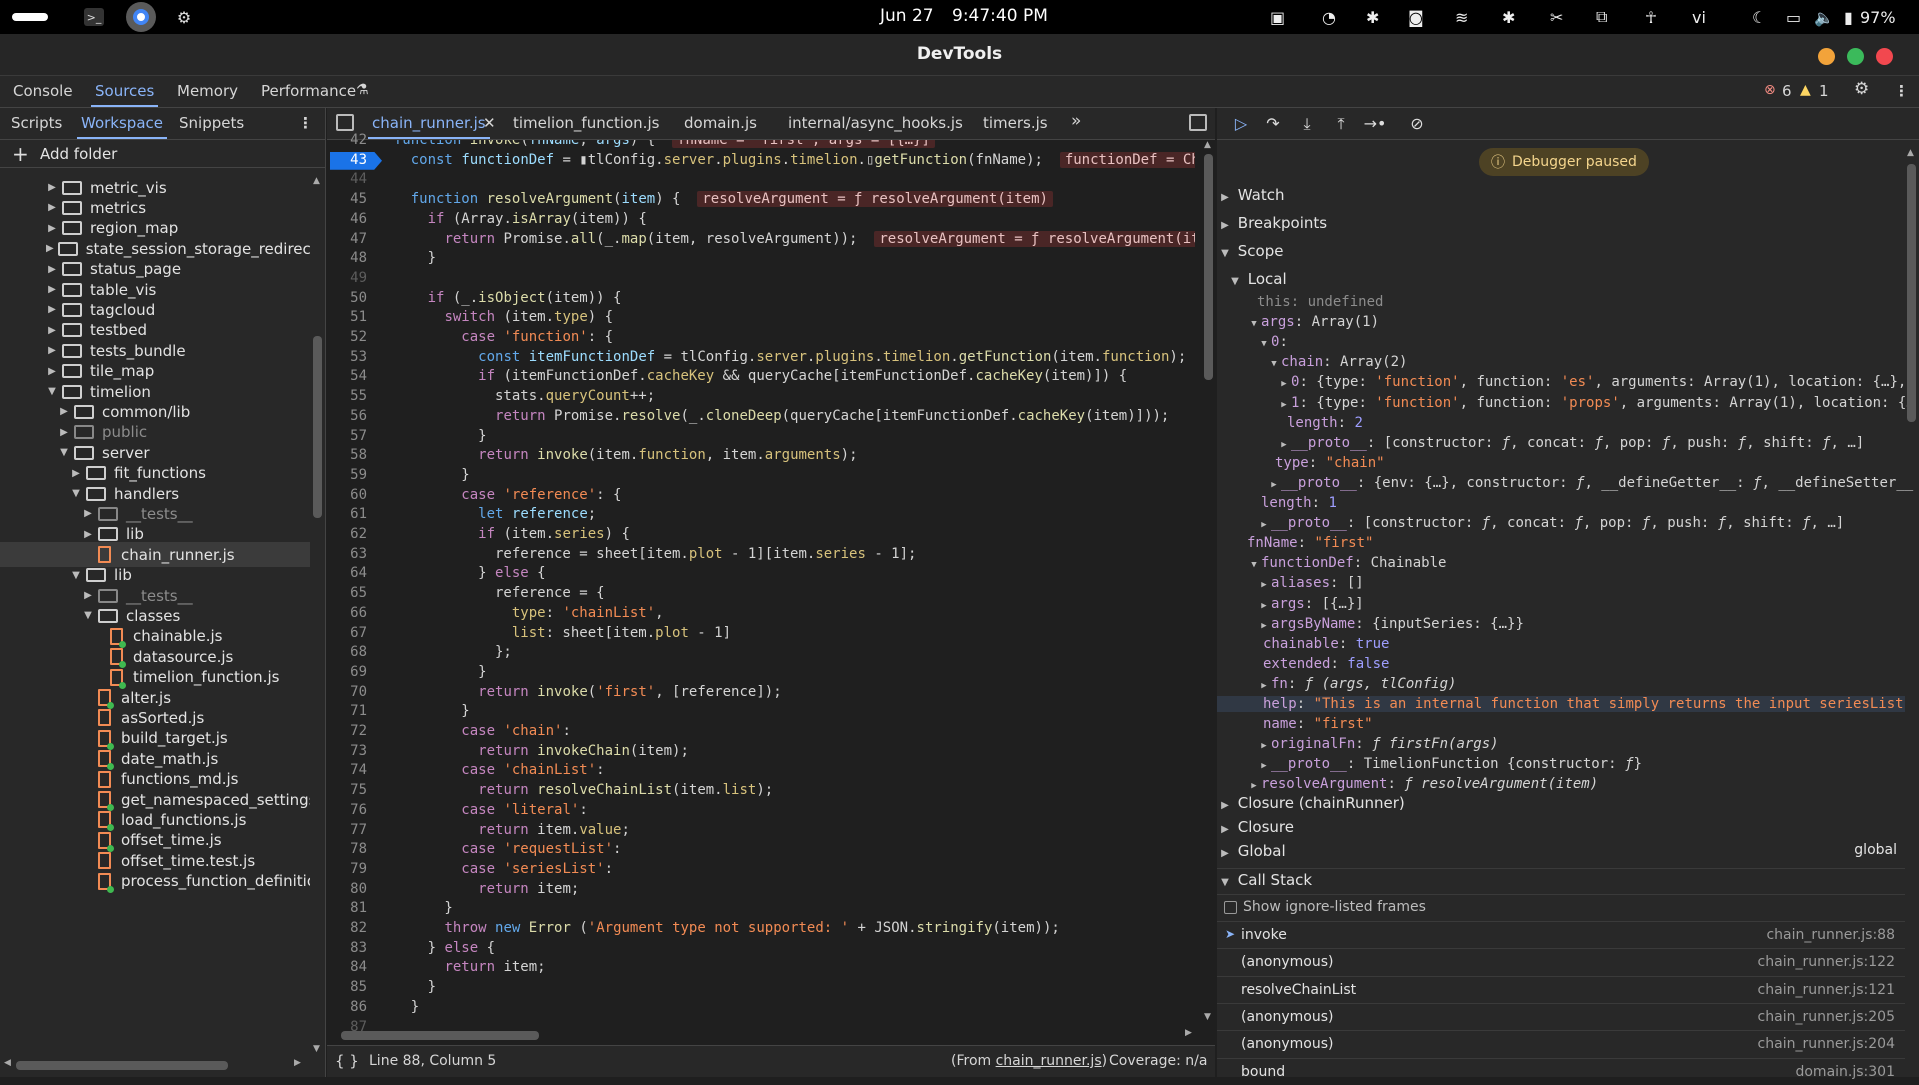  I want to click on call-frame: (anonymous) chain_runner.js:205, so click(1561, 1016).